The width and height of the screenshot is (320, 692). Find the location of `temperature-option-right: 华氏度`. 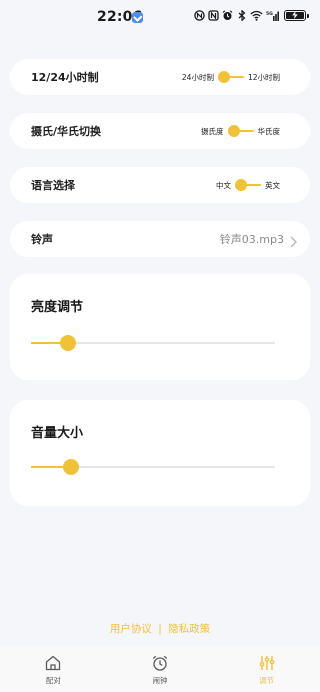

temperature-option-right: 华氏度 is located at coordinates (269, 131).